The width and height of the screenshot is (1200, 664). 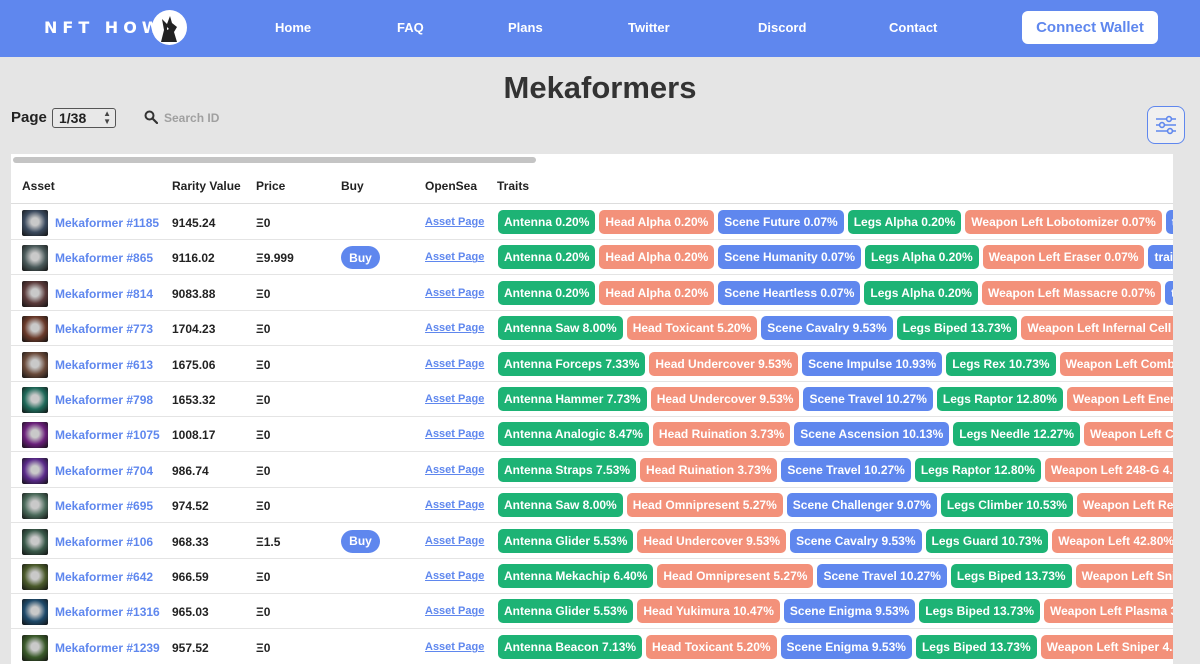 I want to click on asset-name-link: Mekaformer #1316, so click(x=107, y=612).